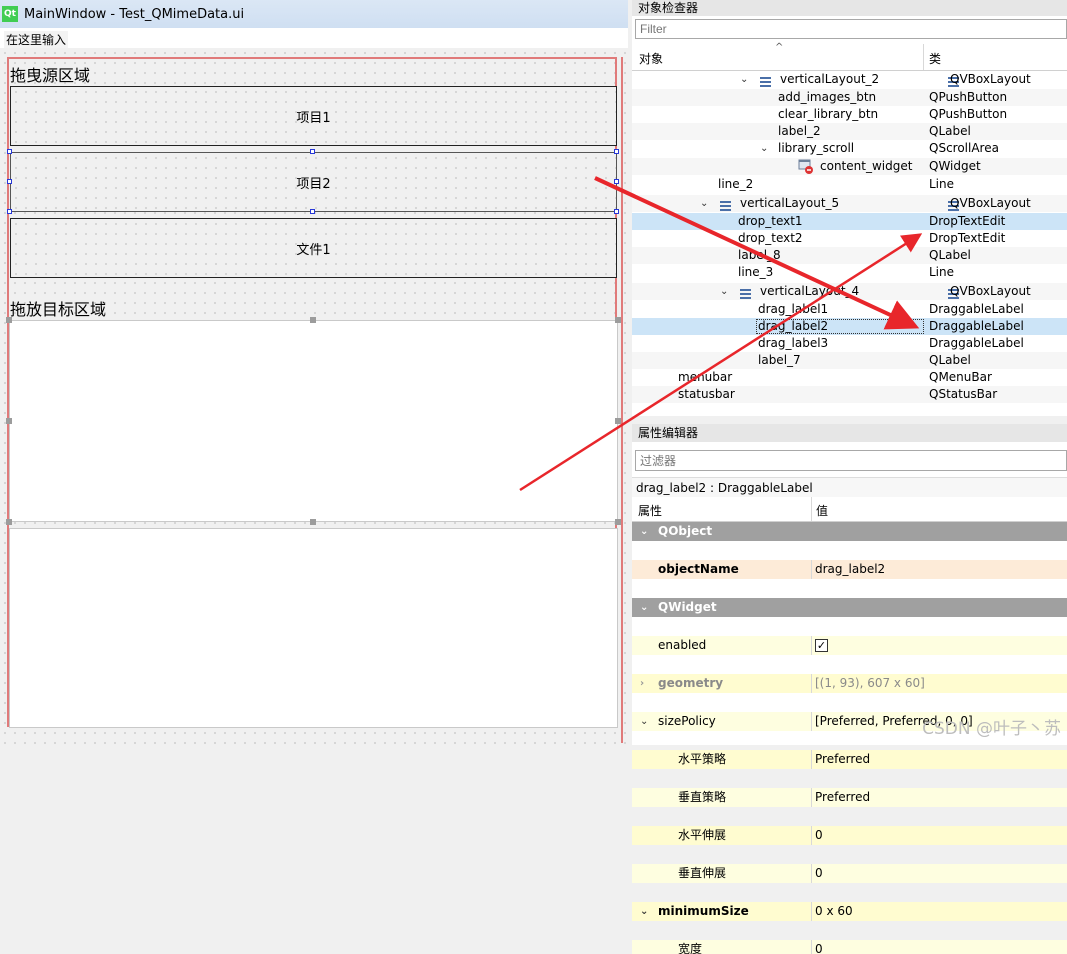 This screenshot has width=1067, height=954. I want to click on prop-row-hpolicy: 水平策略 Preferred, so click(849, 759).